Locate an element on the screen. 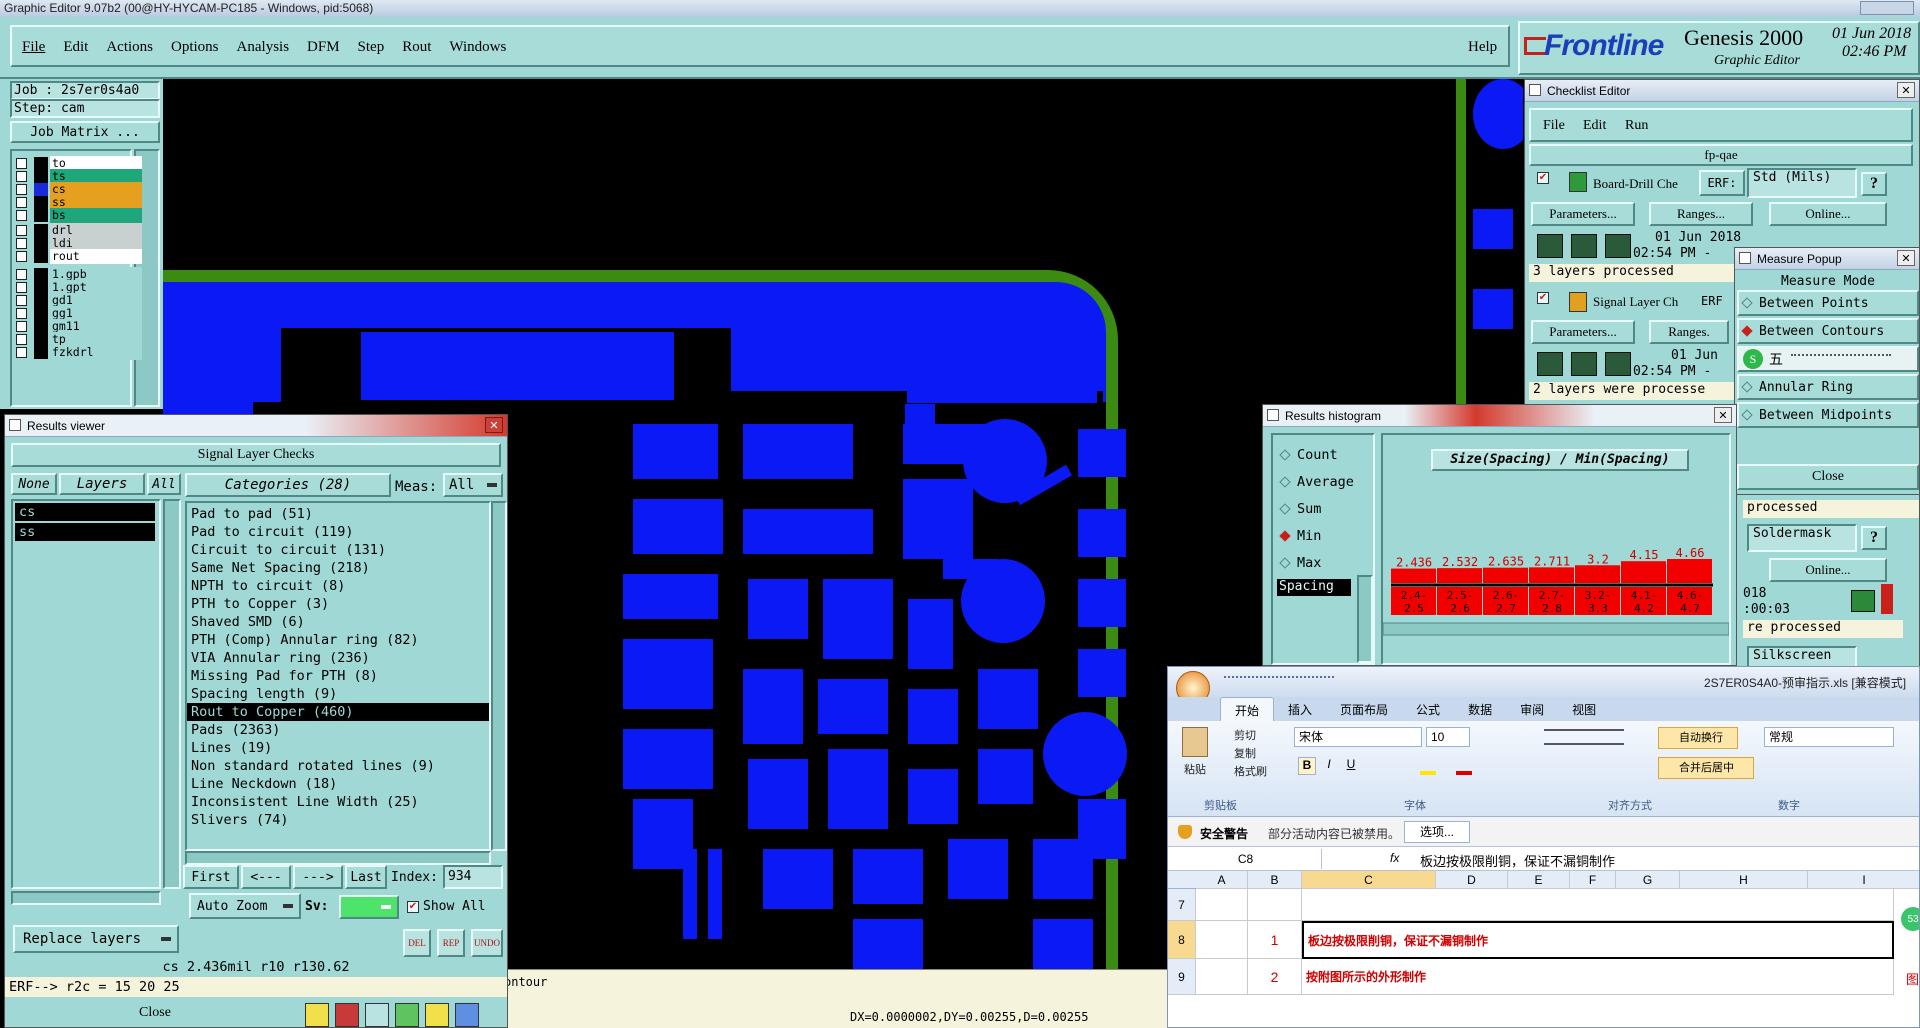 The width and height of the screenshot is (1920, 1028). menu-windows: Windows is located at coordinates (477, 47).